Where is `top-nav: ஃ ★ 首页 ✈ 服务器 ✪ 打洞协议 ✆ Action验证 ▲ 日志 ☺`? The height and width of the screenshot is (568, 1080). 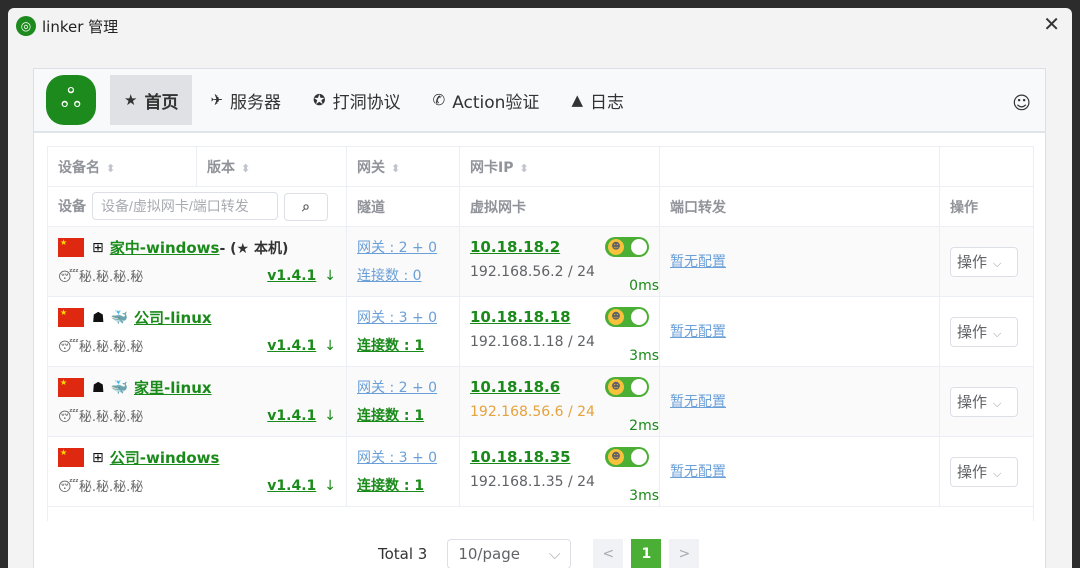
top-nav: ஃ ★ 首页 ✈ 服务器 ✪ 打洞协议 ✆ Action验证 ▲ 日志 ☺ is located at coordinates (539, 101).